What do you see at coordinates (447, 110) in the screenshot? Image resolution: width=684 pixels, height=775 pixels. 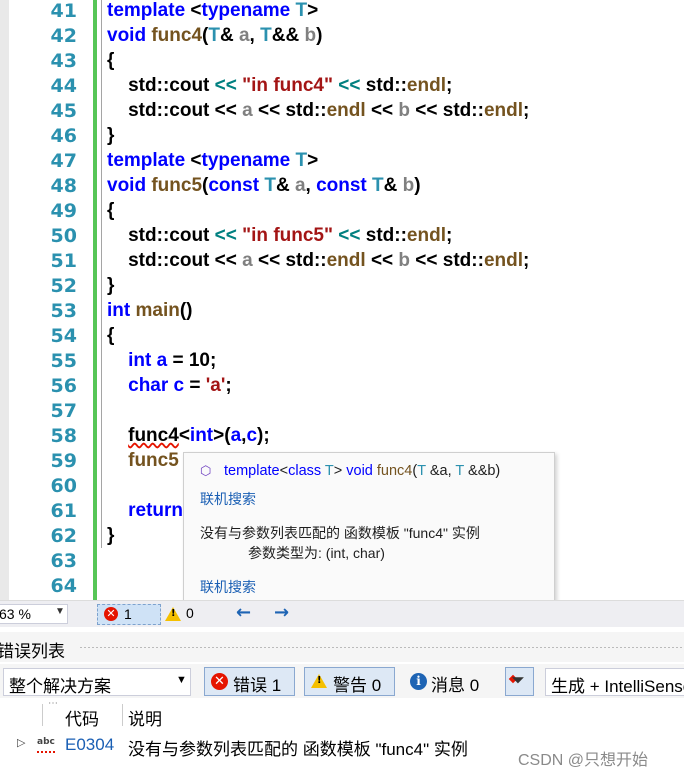 I see `code-token: << std::` at bounding box center [447, 110].